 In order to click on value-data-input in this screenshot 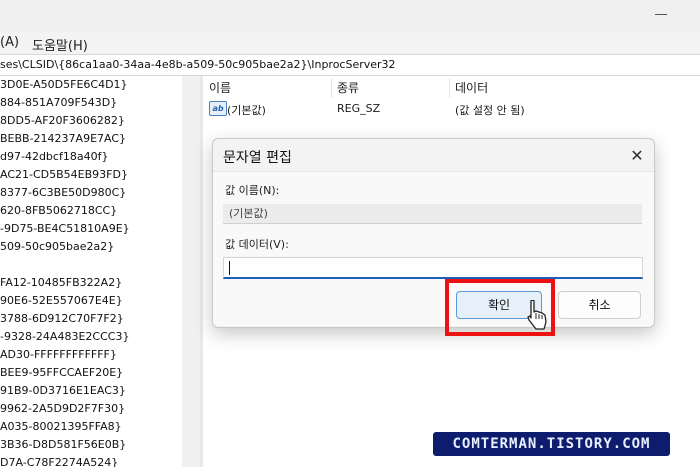, I will do `click(433, 268)`.